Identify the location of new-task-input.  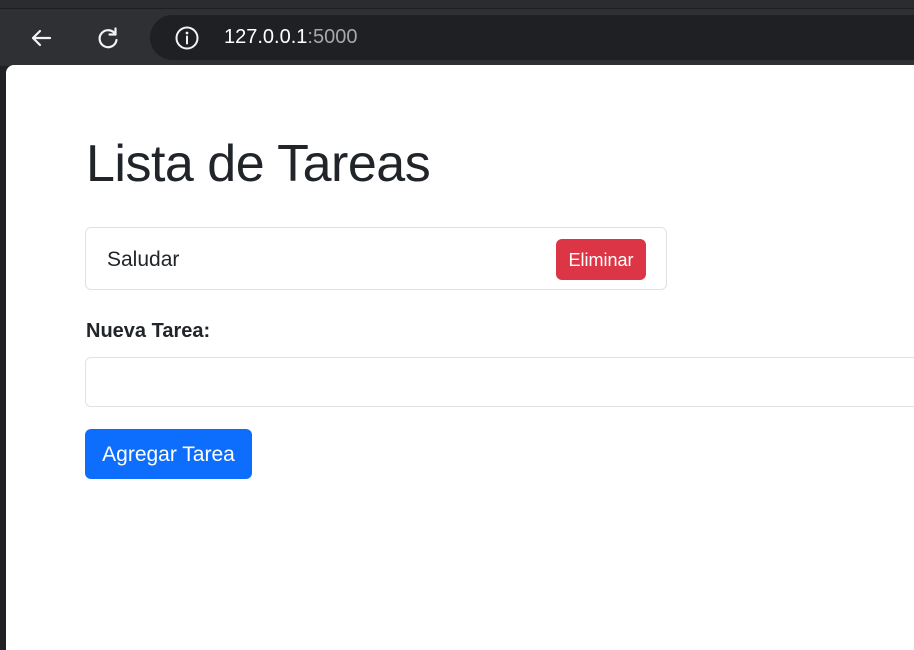
(499, 382).